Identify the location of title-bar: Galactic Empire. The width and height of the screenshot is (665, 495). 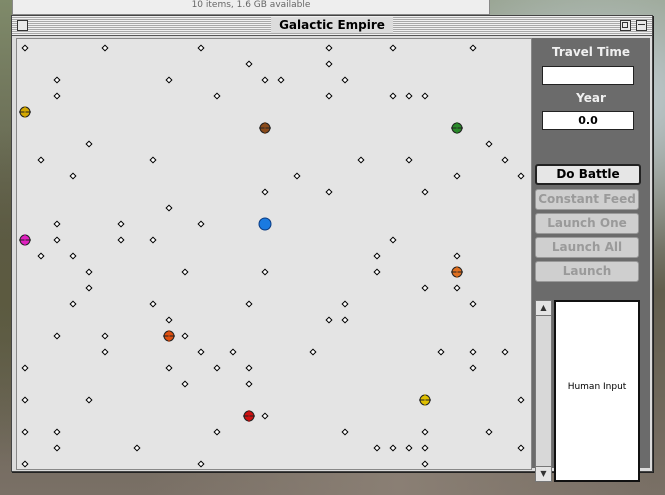
(332, 26).